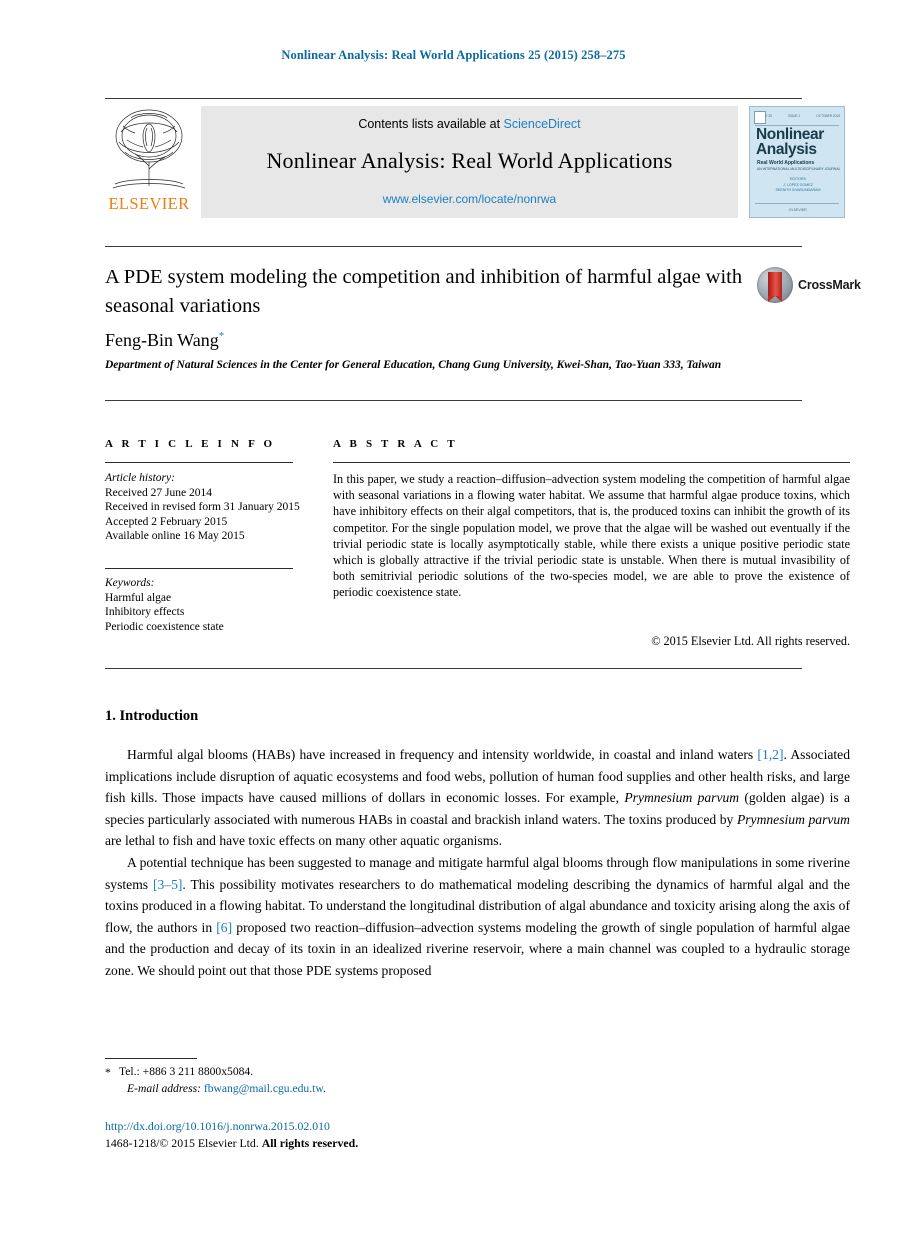 This screenshot has width=907, height=1238. I want to click on abstract-rule-top, so click(591, 462).